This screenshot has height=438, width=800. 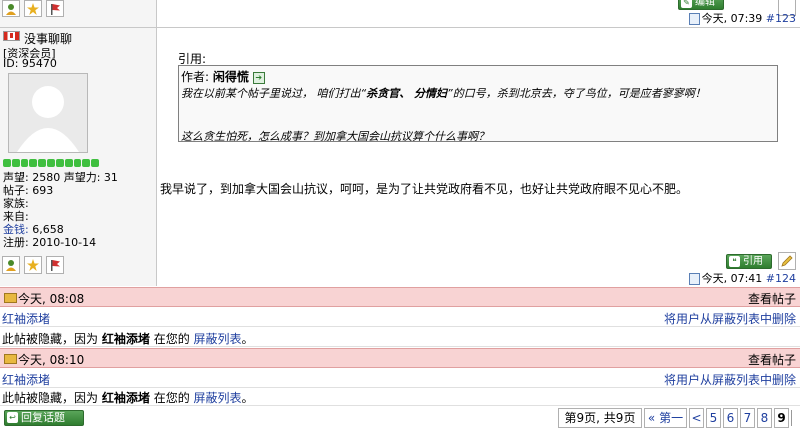 What do you see at coordinates (258, 77) in the screenshot?
I see `view-post-arrow-icon: ➔` at bounding box center [258, 77].